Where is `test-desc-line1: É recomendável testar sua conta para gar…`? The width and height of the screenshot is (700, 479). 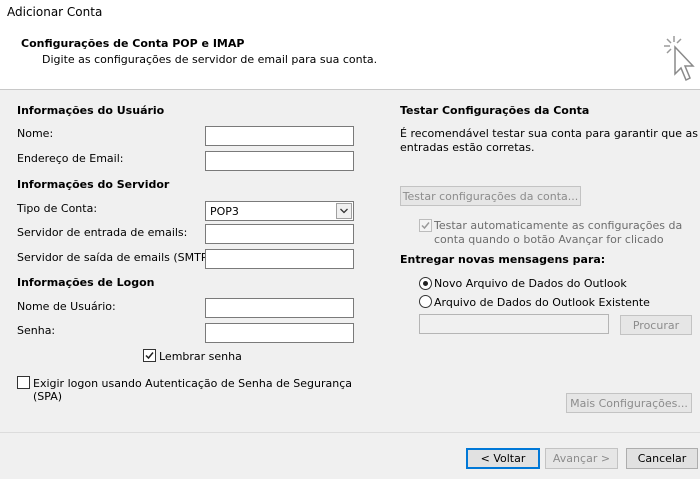
test-desc-line1: É recomendável testar sua conta para gar… is located at coordinates (549, 133).